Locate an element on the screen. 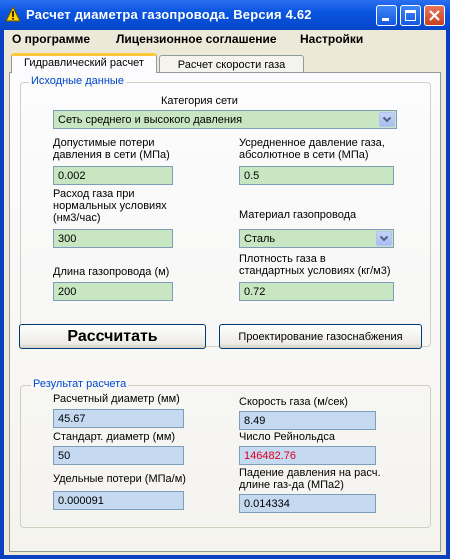  input-group-title: Исходные данные is located at coordinates (77, 81).